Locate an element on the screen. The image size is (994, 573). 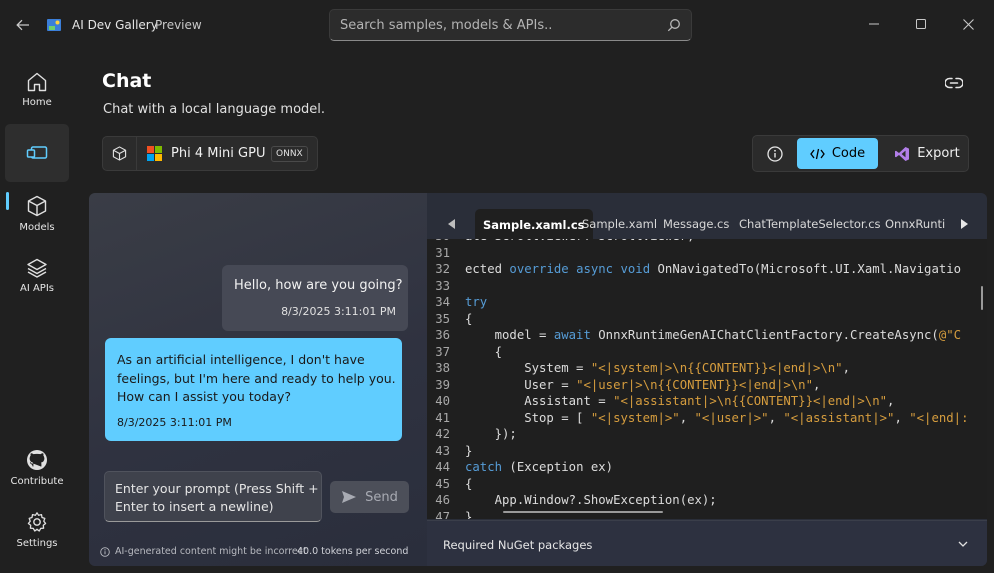
code-text: { is located at coordinates (469, 318).